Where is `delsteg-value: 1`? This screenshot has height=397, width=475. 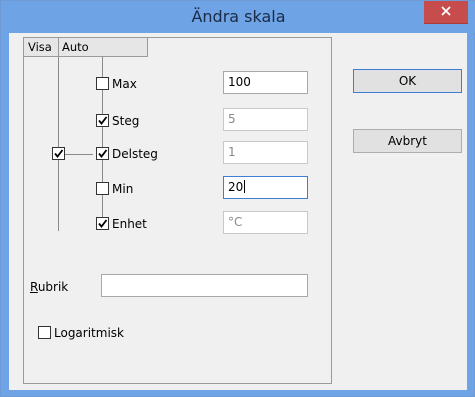 delsteg-value: 1 is located at coordinates (232, 152).